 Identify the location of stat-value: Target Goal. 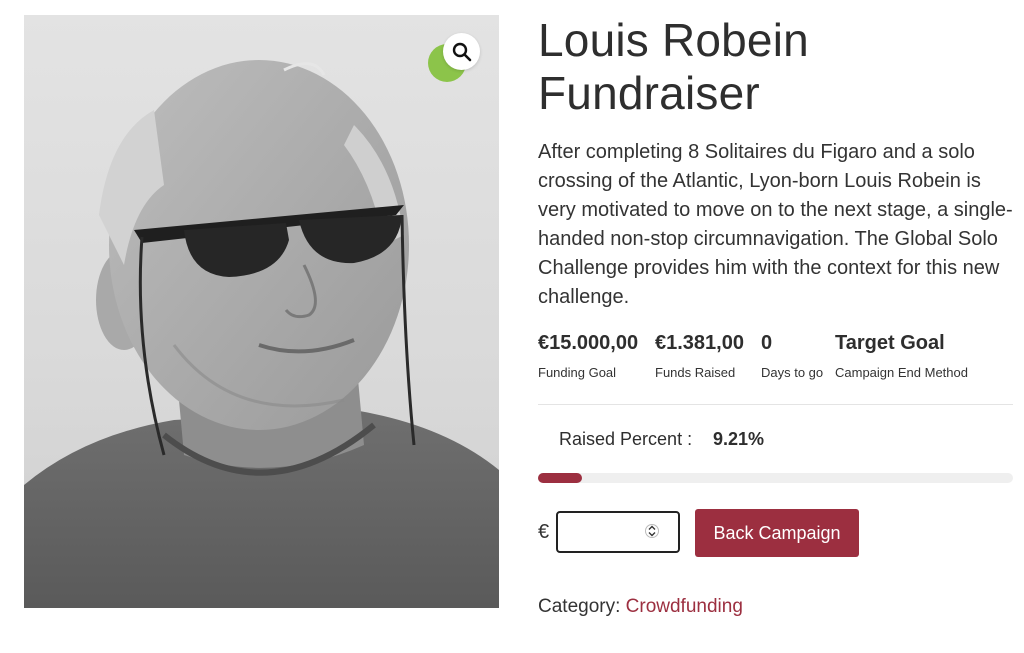
(890, 343).